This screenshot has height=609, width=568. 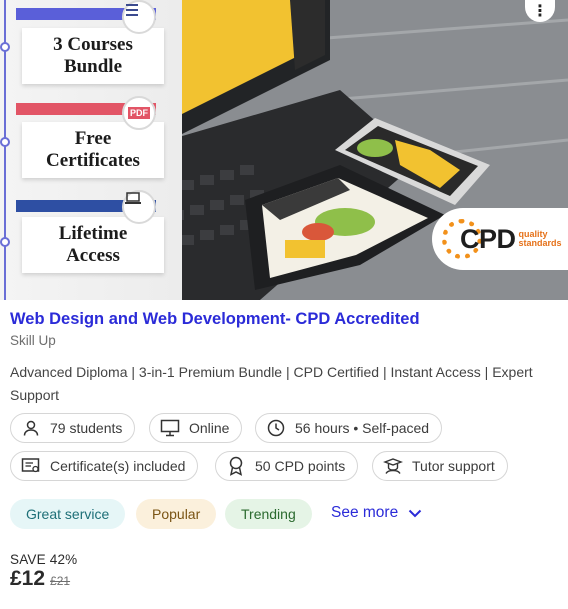 I want to click on original-price: £21, so click(x=60, y=581).